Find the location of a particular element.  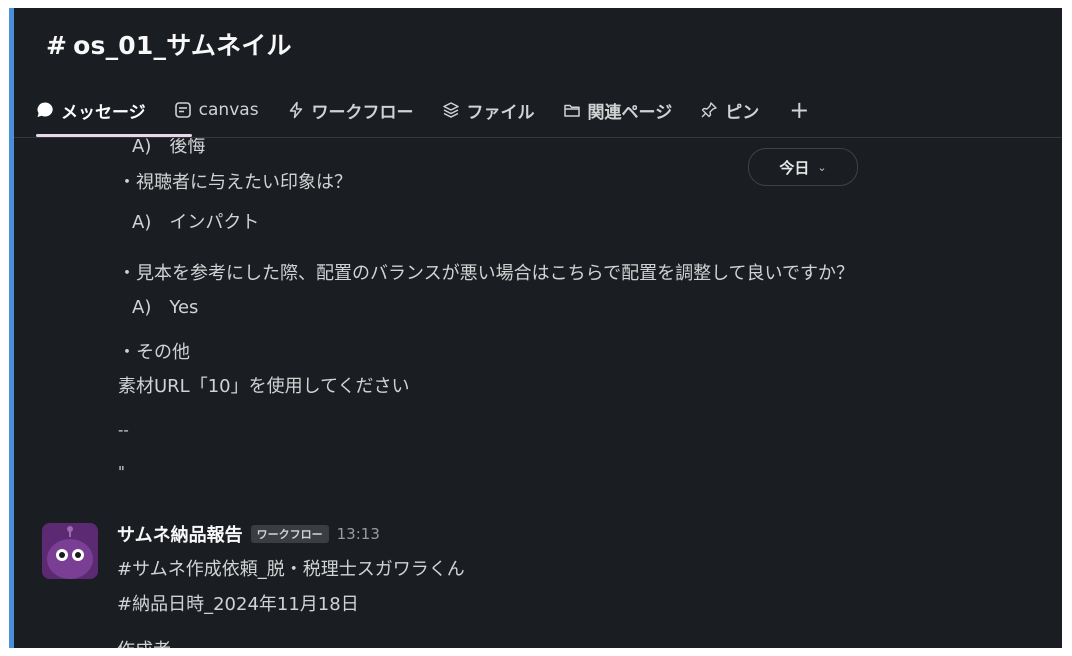

canvas-icon is located at coordinates (183, 110).